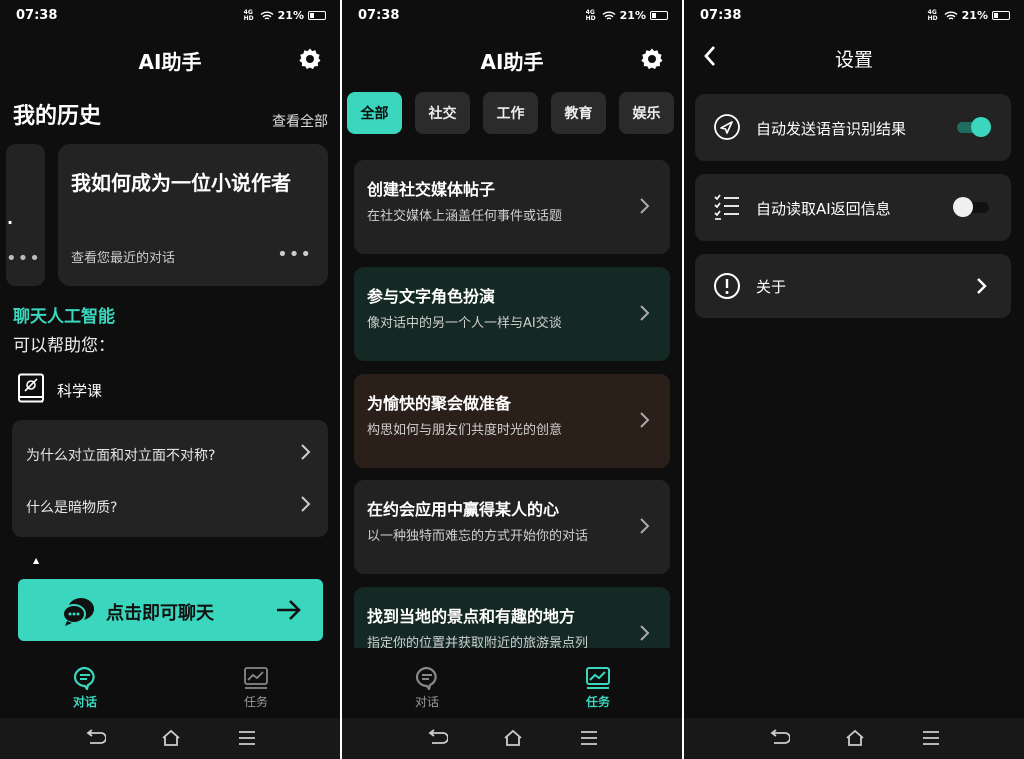  What do you see at coordinates (80, 391) in the screenshot?
I see `category-label: 科学课` at bounding box center [80, 391].